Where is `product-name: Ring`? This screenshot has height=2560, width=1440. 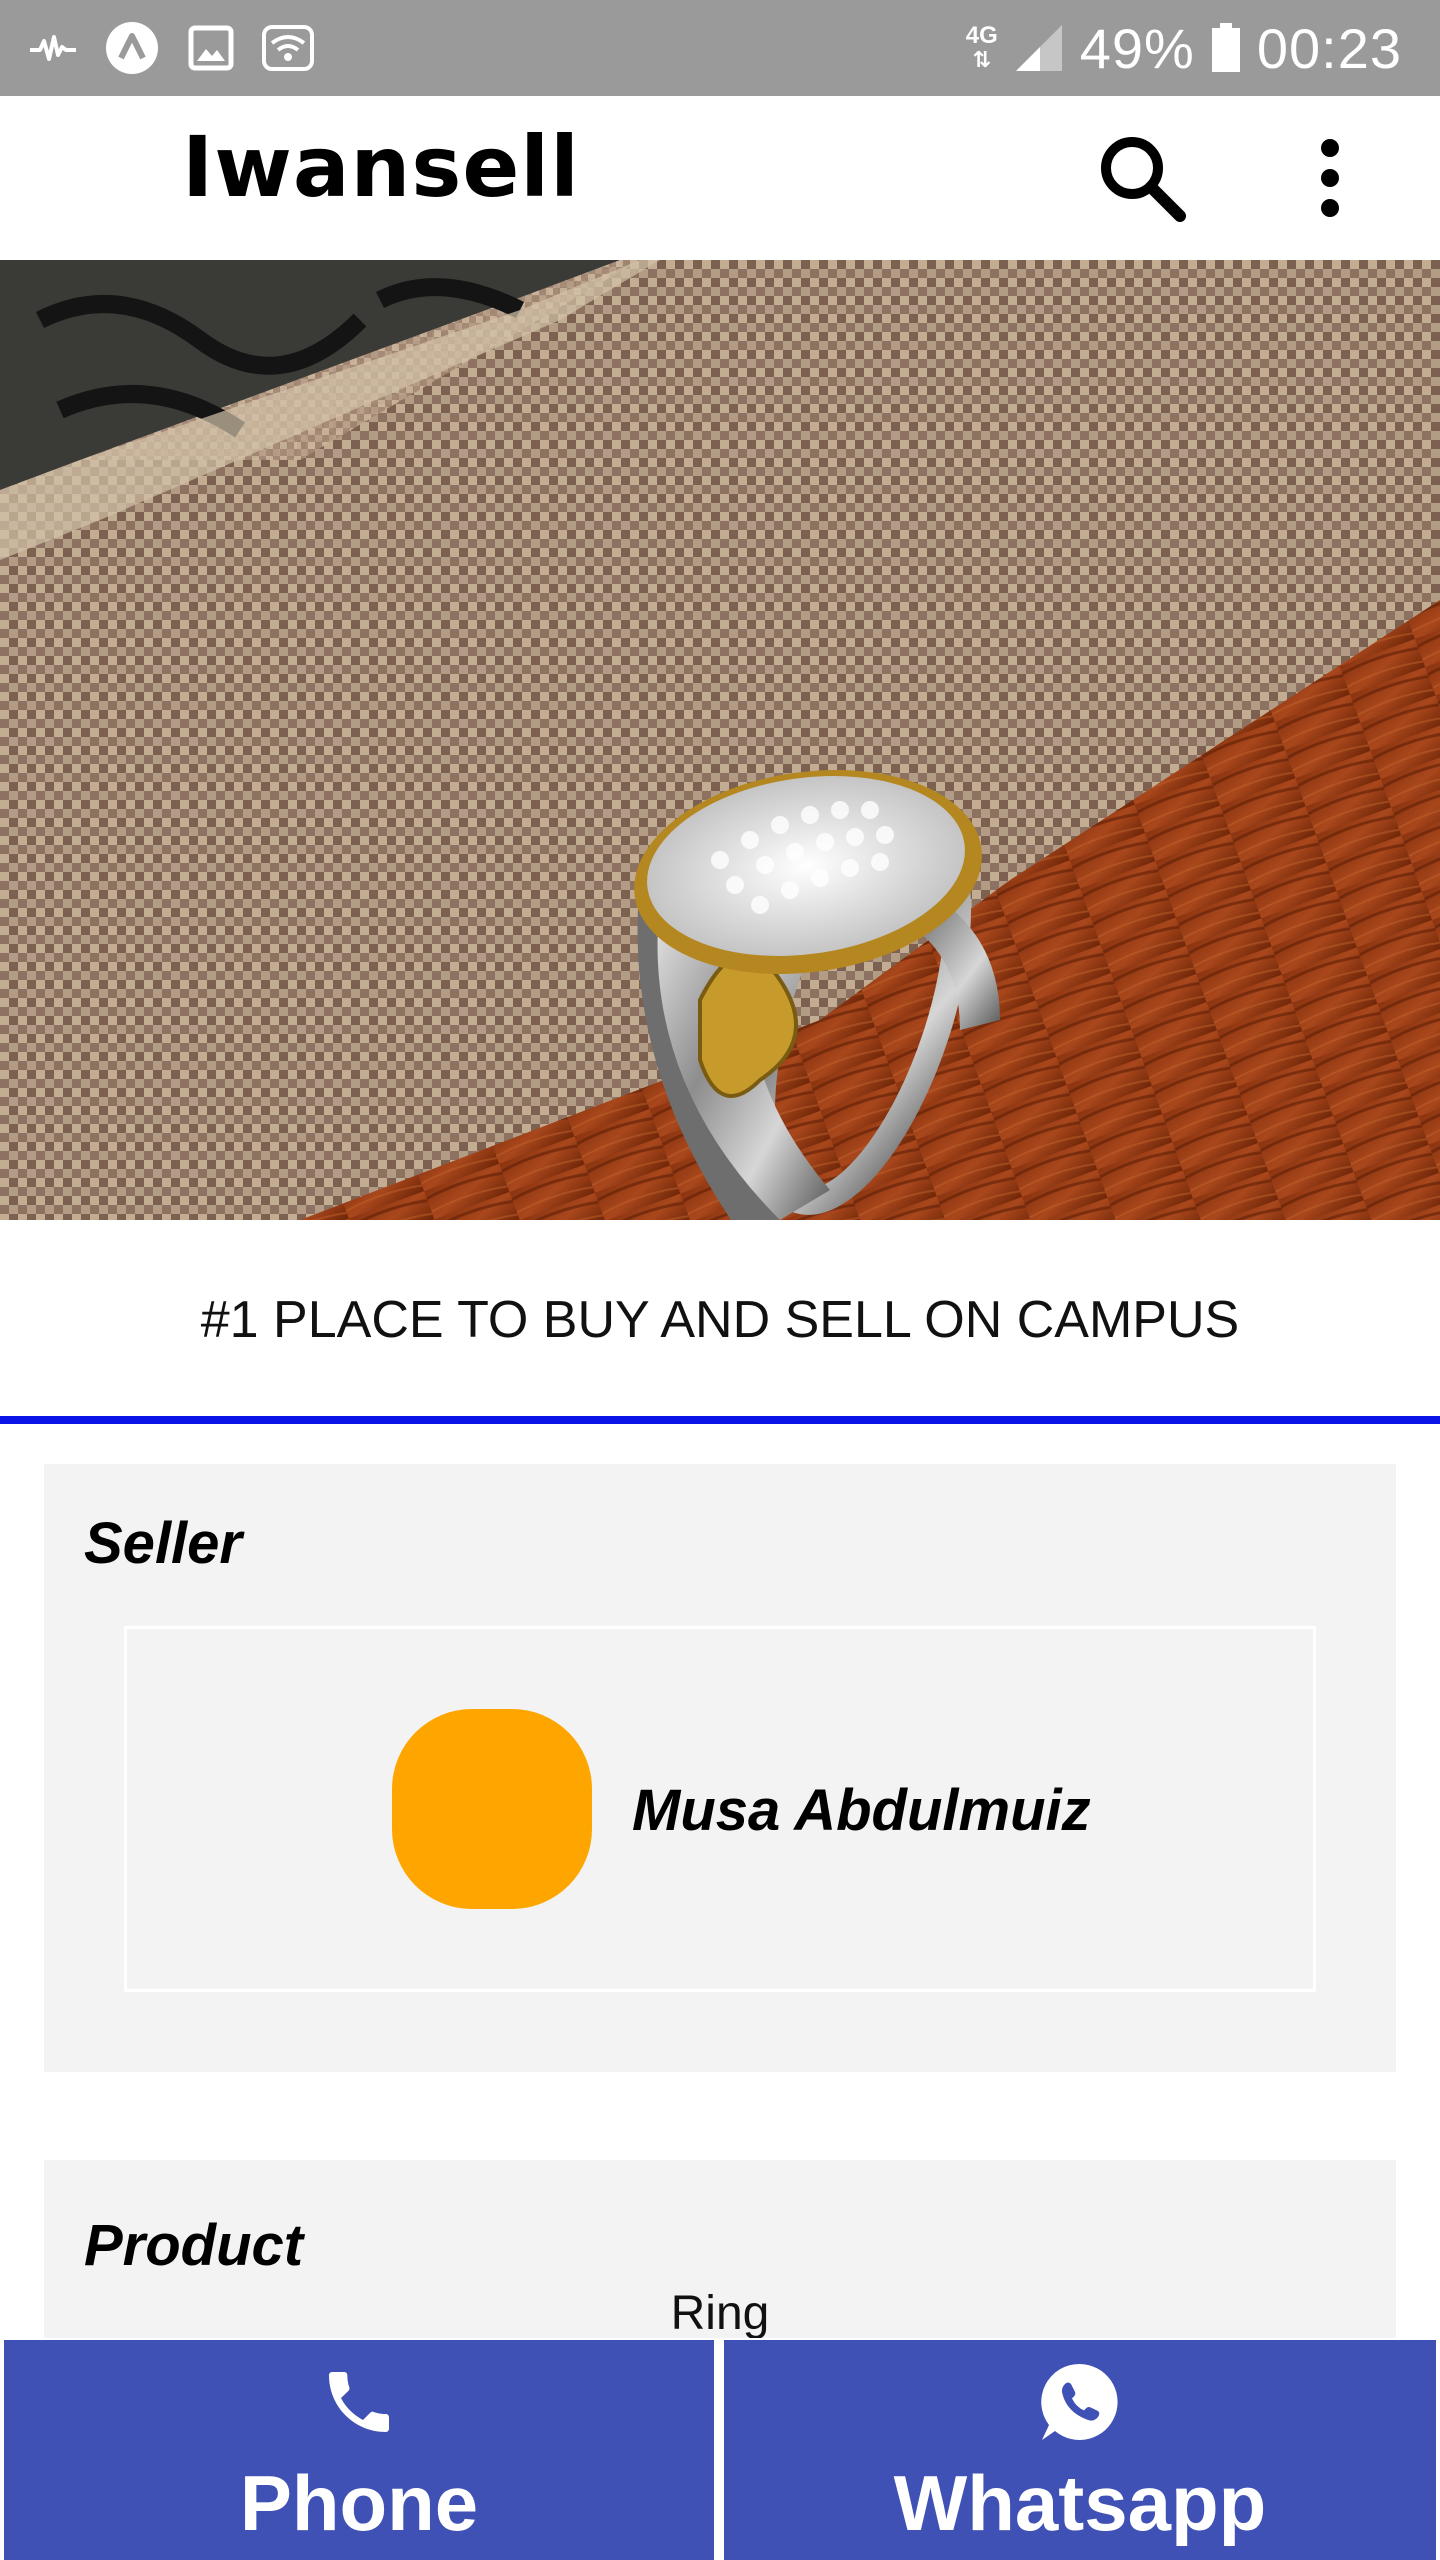
product-name: Ring is located at coordinates (720, 2313).